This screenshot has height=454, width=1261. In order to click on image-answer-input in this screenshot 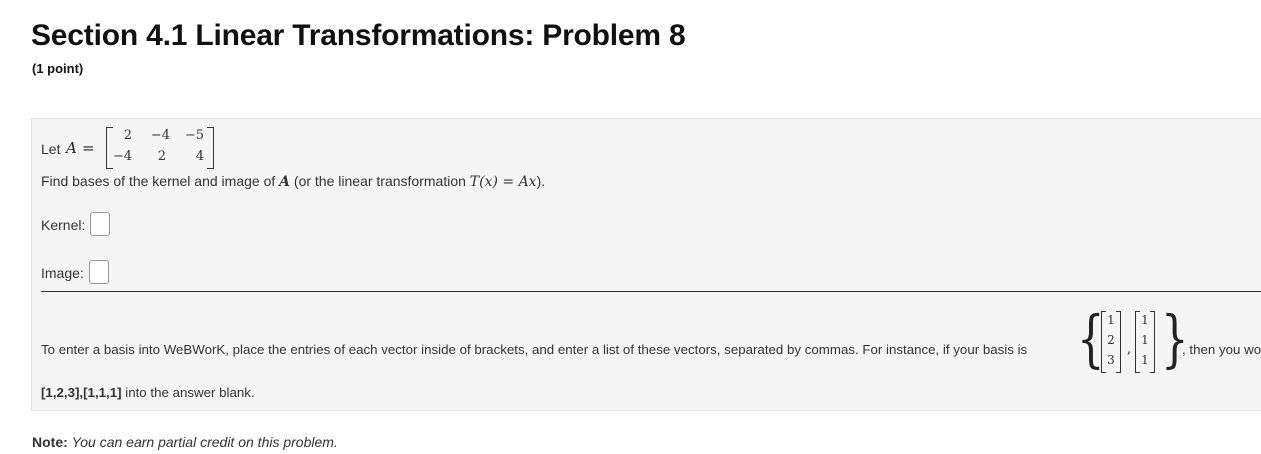, I will do `click(99, 272)`.